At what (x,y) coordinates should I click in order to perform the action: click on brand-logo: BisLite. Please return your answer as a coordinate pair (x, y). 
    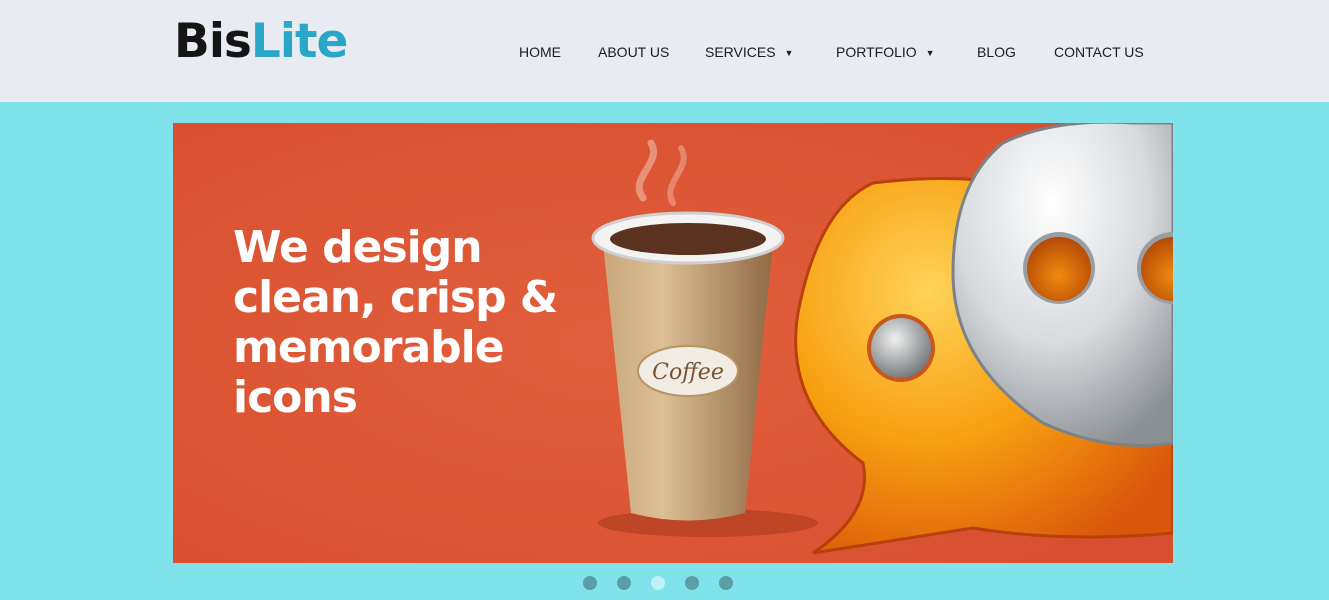
    Looking at the image, I should click on (261, 42).